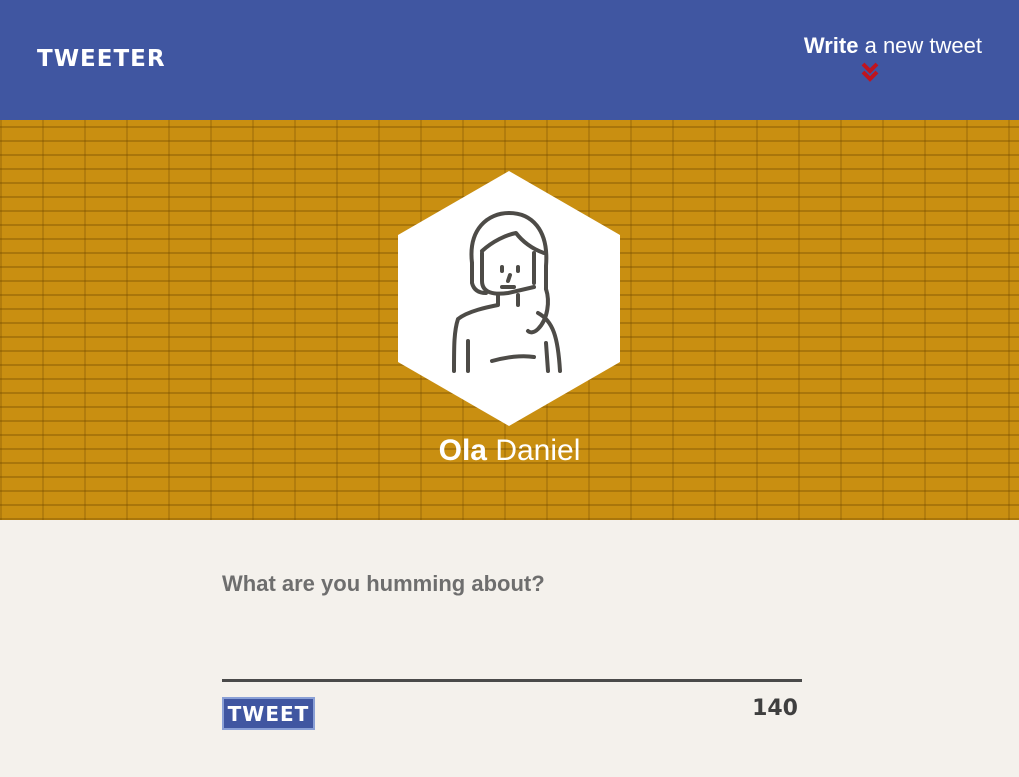 The image size is (1019, 777). I want to click on woman-avatar-icon, so click(509, 298).